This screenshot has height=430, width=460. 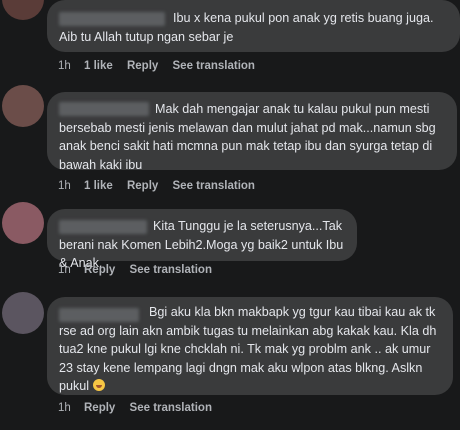 I want to click on laughing-emoji-icon, so click(x=98, y=385).